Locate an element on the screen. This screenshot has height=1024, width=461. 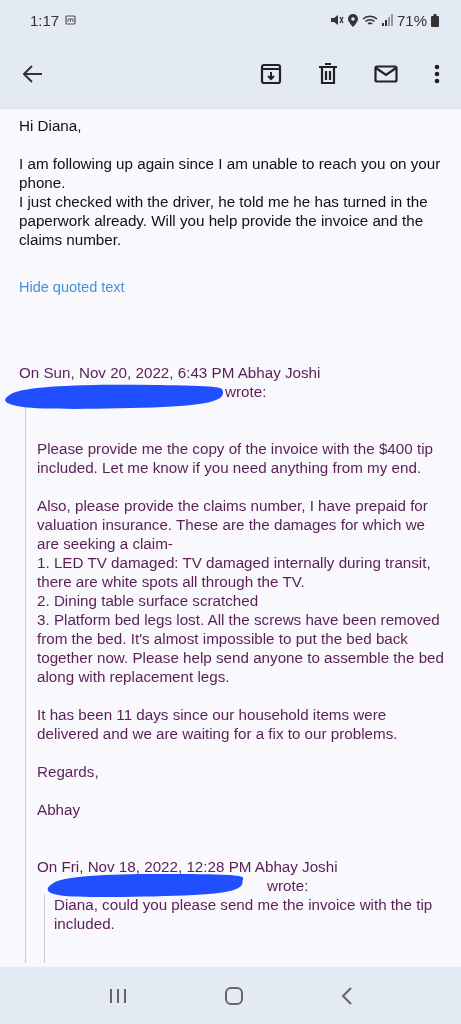
greeting-text: Hi Diana, is located at coordinates (51, 125).